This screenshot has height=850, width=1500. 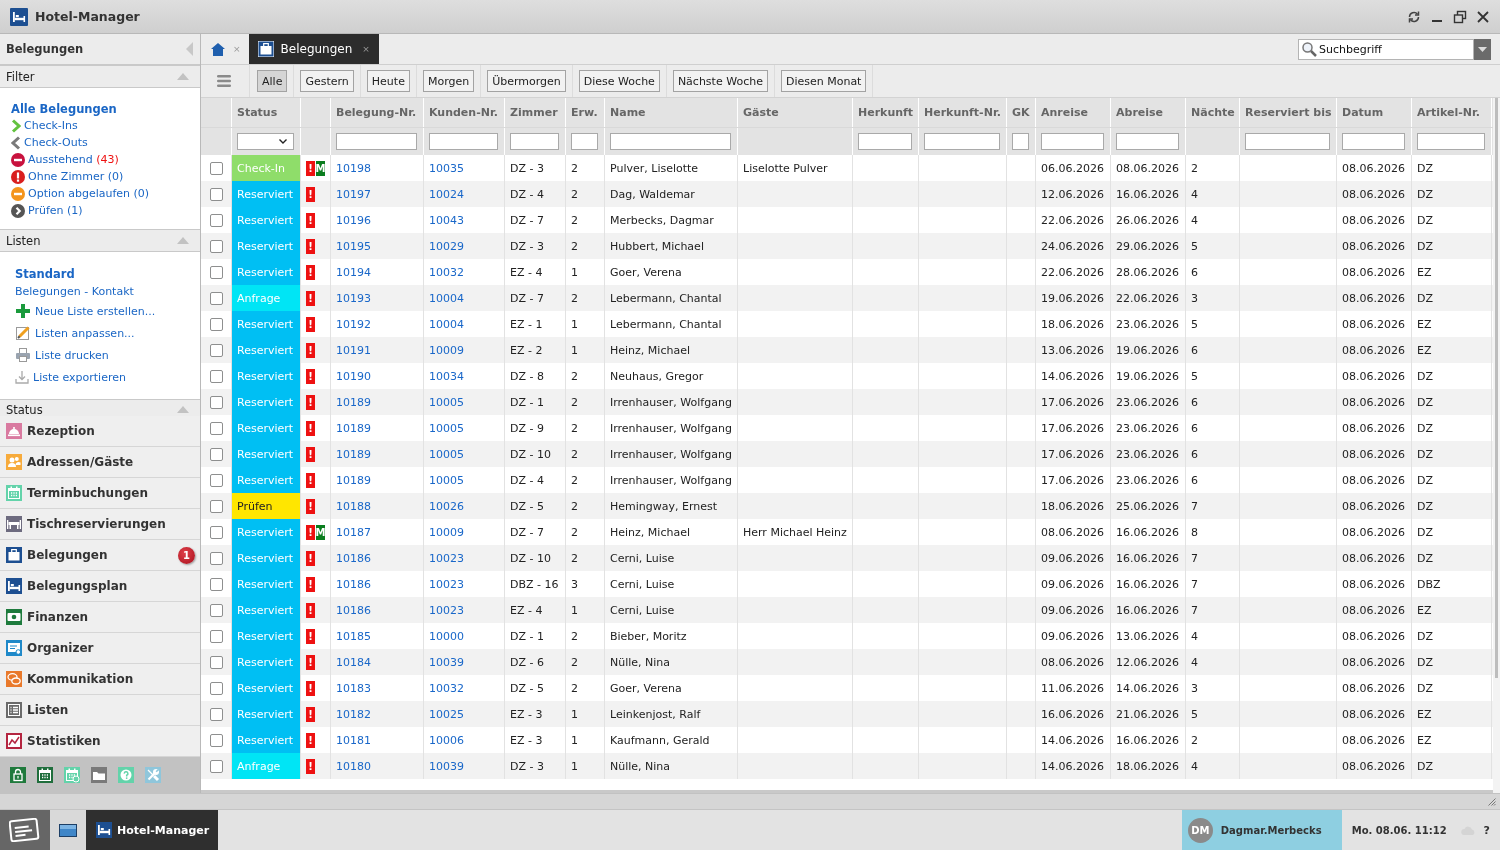 What do you see at coordinates (353, 324) in the screenshot?
I see `table-link: 10192` at bounding box center [353, 324].